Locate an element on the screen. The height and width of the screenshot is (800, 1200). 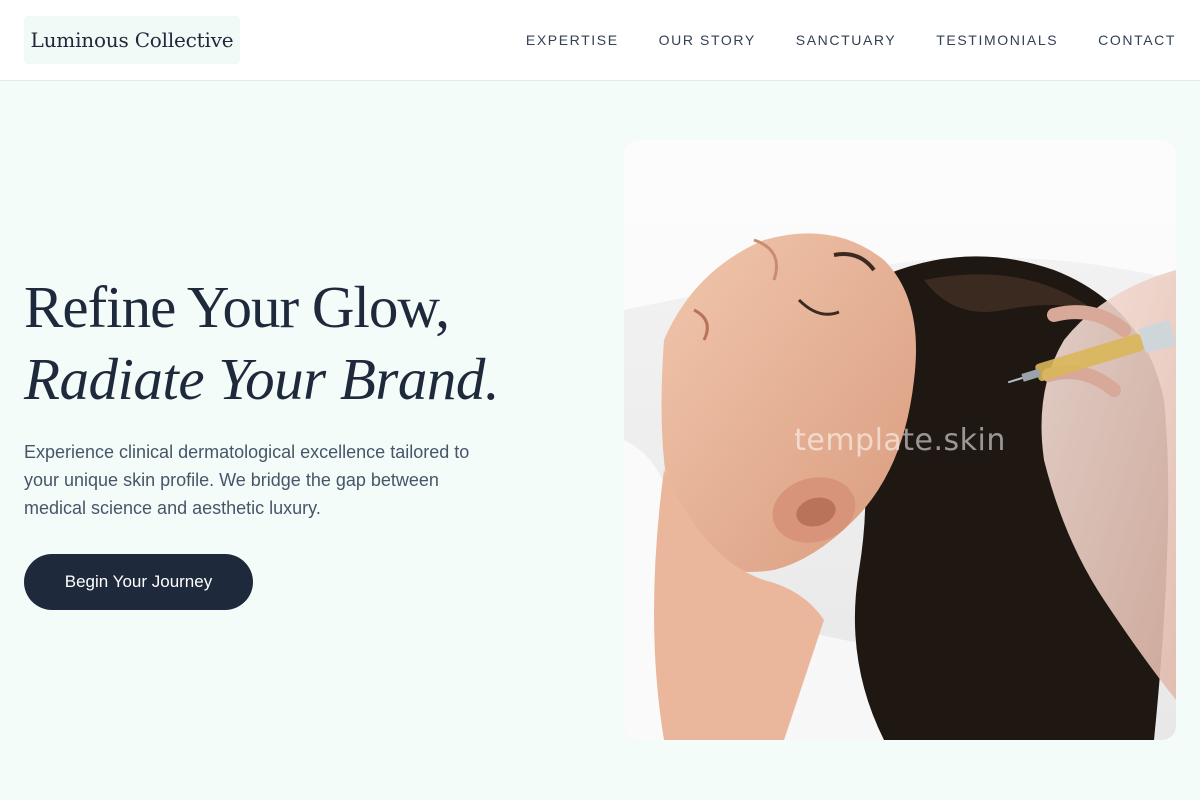
hero-headline: Refine Your Glow, Radiate Your Brand. is located at coordinates (314, 340).